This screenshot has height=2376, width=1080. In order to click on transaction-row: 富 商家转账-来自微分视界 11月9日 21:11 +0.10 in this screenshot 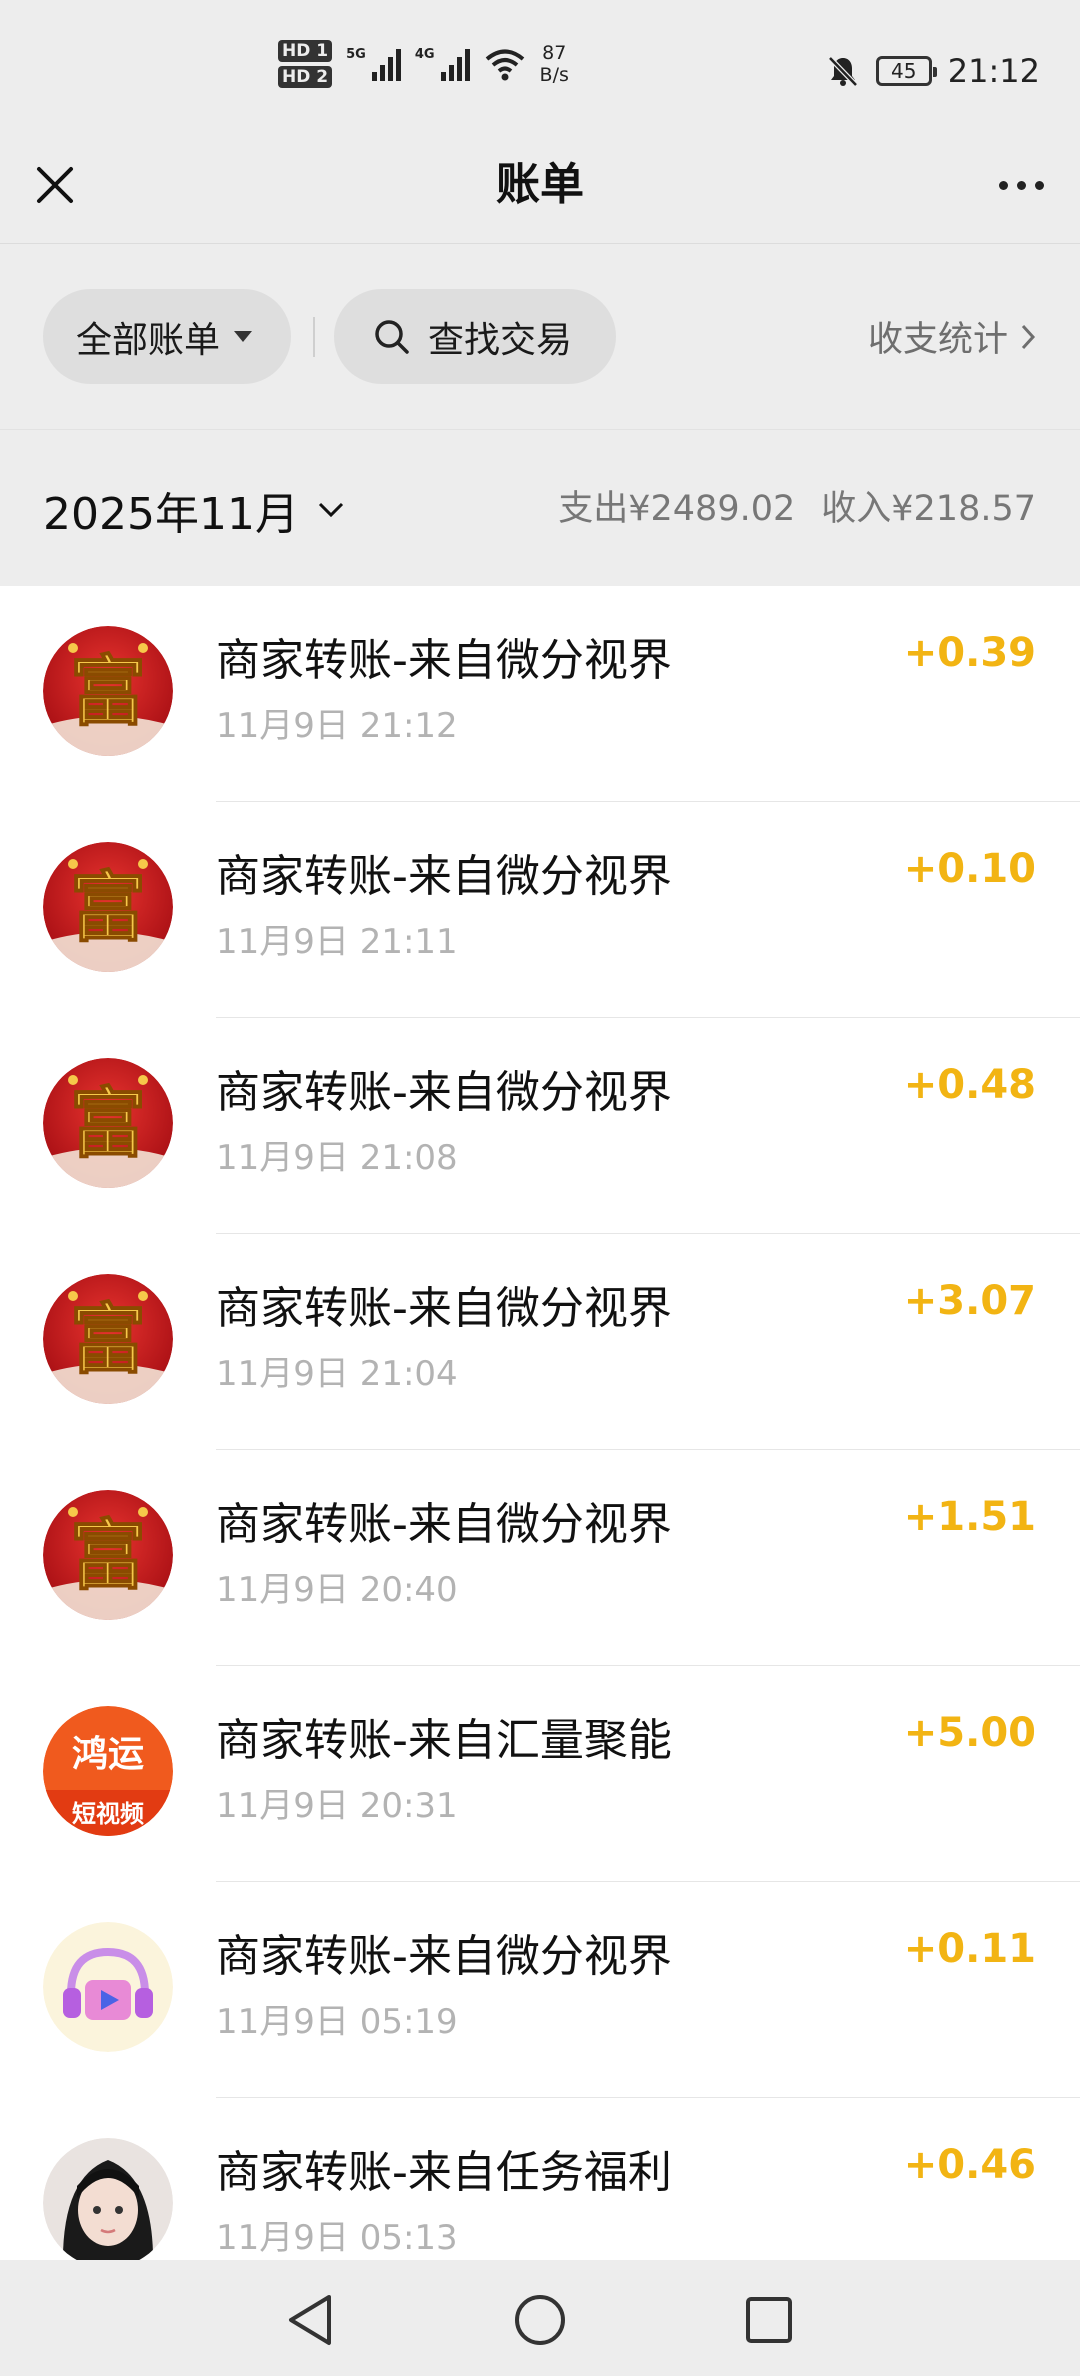, I will do `click(540, 910)`.